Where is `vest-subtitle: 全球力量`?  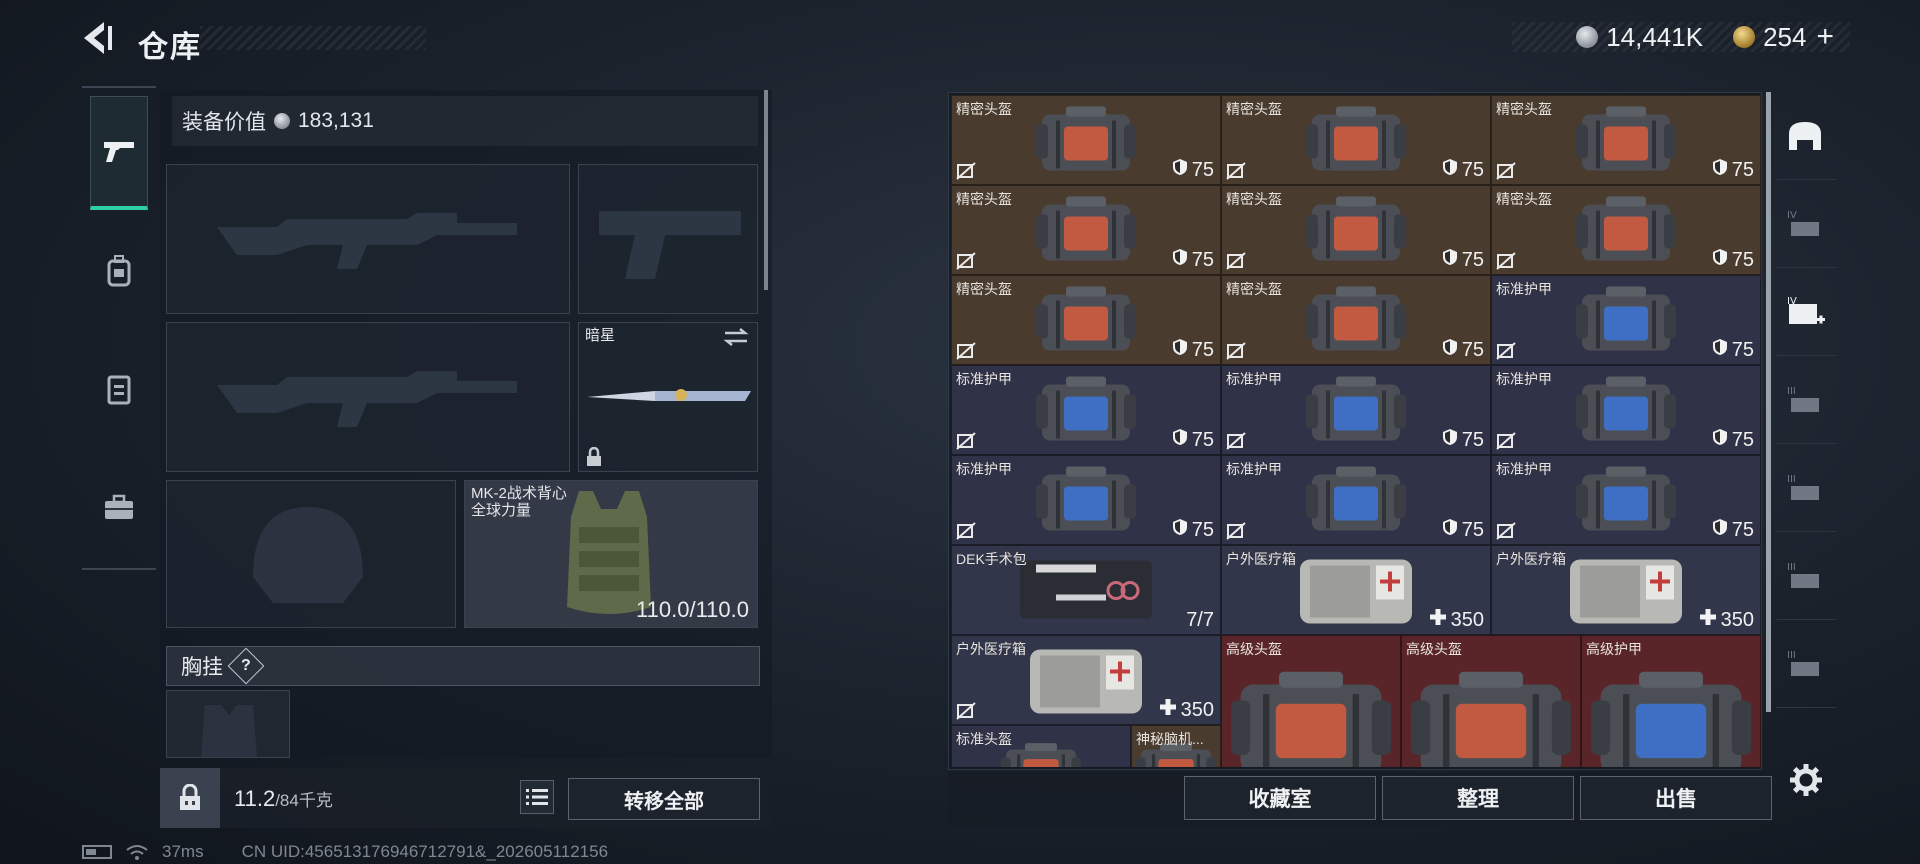
vest-subtitle: 全球力量 is located at coordinates (501, 510).